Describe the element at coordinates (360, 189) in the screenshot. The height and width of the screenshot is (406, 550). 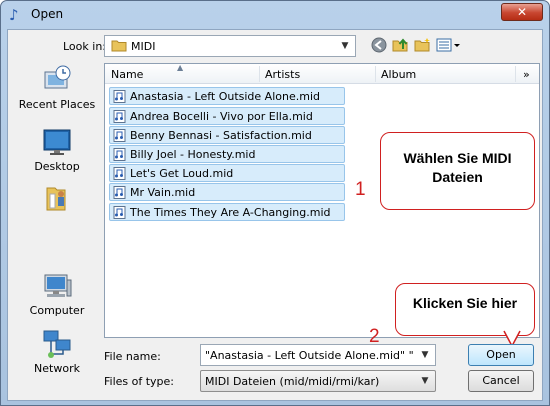
I see `step-number-1: 1` at that location.